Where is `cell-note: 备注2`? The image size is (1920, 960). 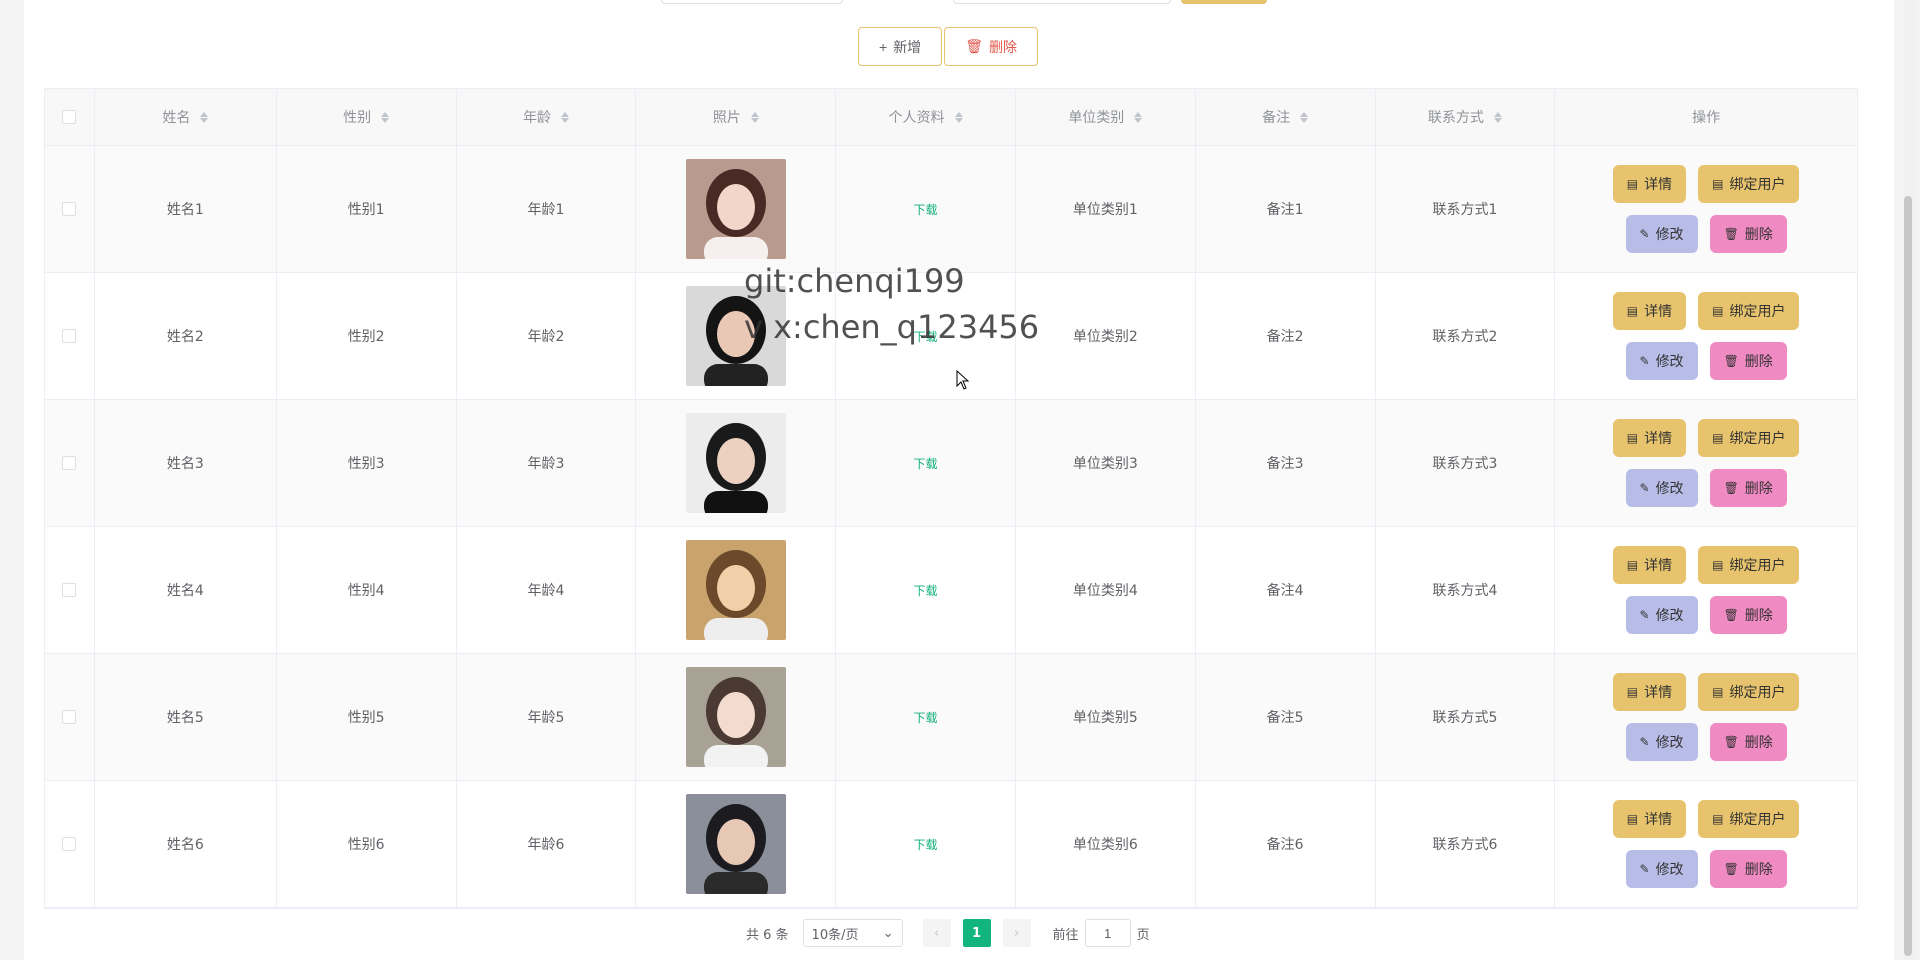
cell-note: 备注2 is located at coordinates (1286, 336).